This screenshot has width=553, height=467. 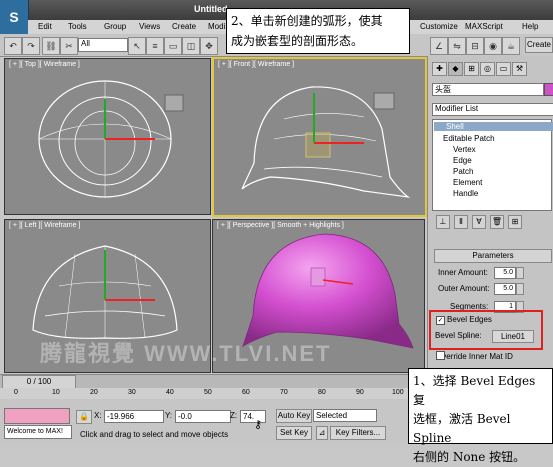 I want to click on time-slider: 0 / 100, so click(x=39, y=382).